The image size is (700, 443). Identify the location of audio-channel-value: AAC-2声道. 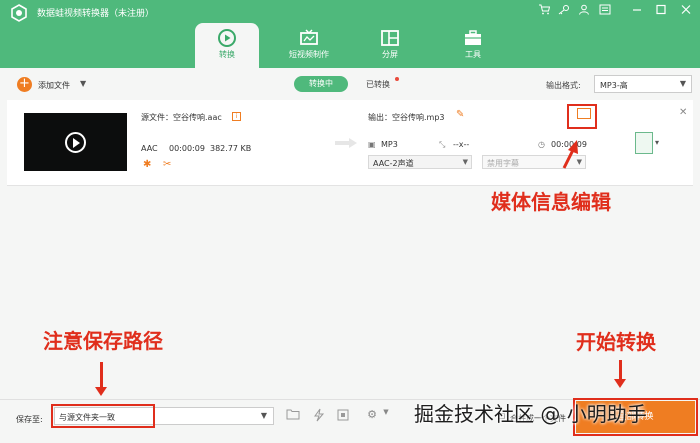
(393, 163).